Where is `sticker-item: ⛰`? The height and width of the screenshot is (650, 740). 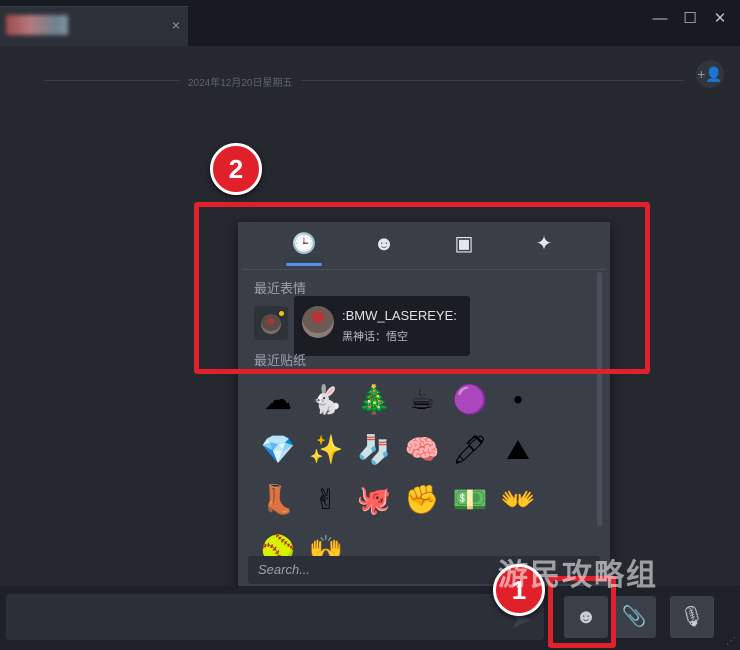
sticker-item: ⛰ is located at coordinates (518, 450).